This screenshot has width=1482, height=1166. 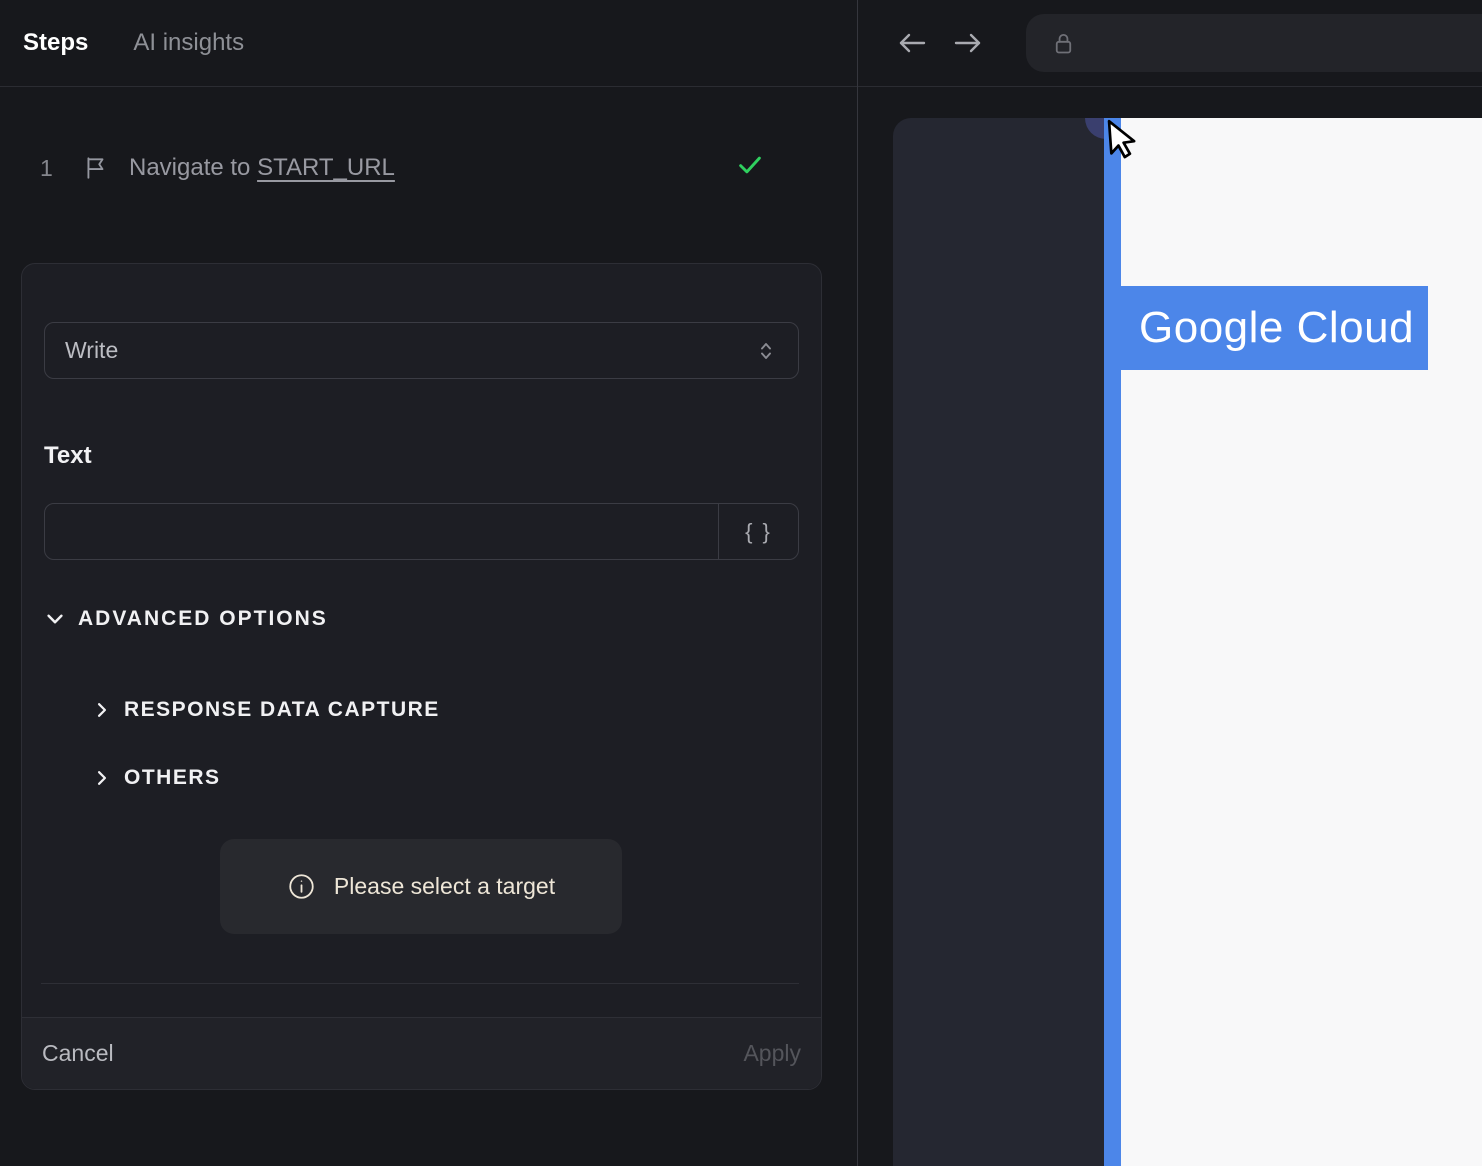 What do you see at coordinates (68, 455) in the screenshot?
I see `text-field-label: Text` at bounding box center [68, 455].